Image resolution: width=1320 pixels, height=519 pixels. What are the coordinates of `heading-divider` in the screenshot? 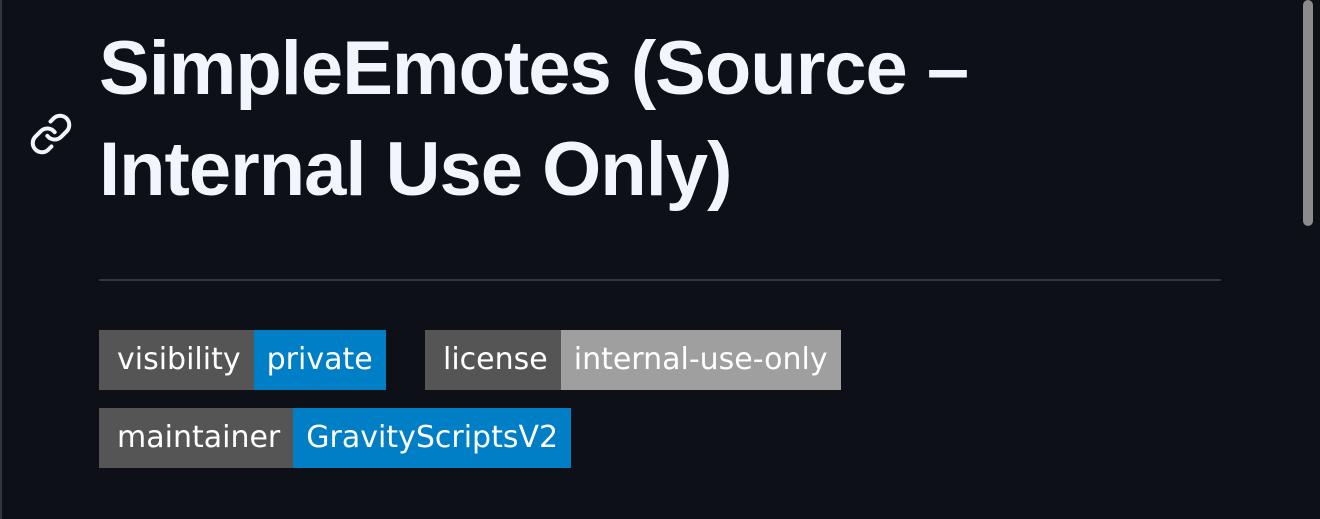 It's located at (660, 280).